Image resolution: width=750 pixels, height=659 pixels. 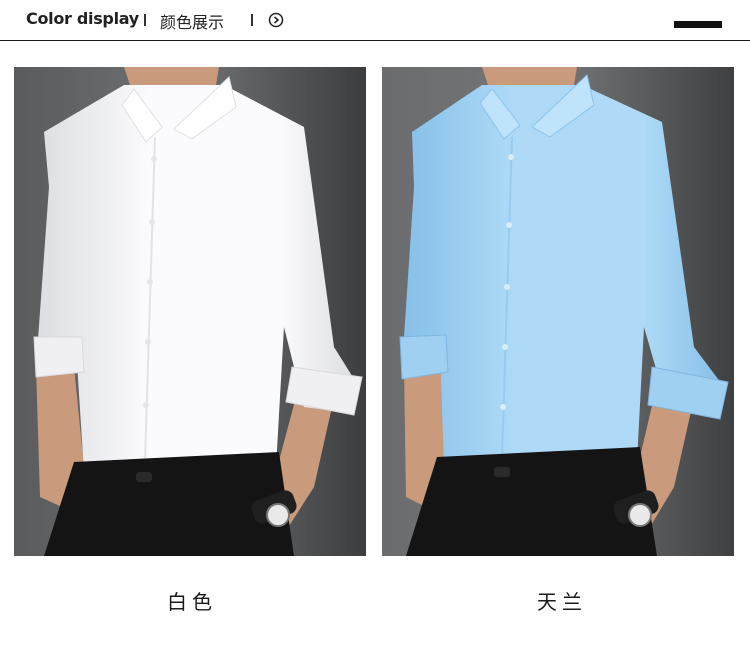 I want to click on title-english: Color display, so click(x=82, y=18).